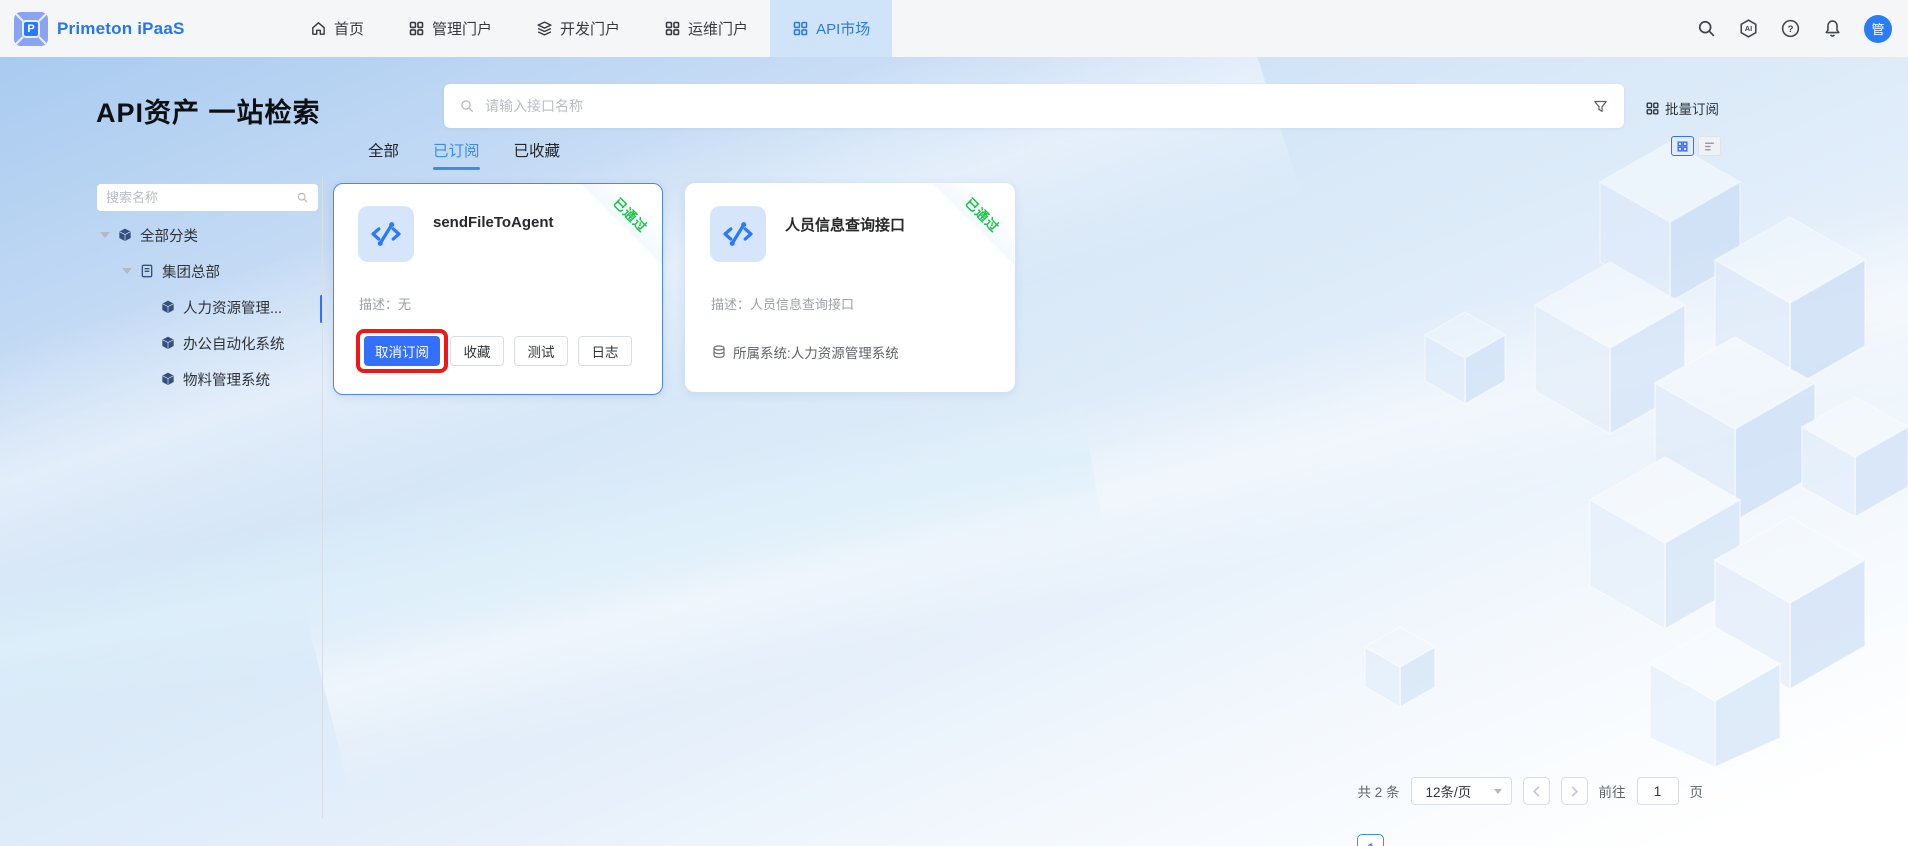 This screenshot has height=846, width=1908. What do you see at coordinates (402, 351) in the screenshot?
I see `unsubscribe-button: 取消订阅` at bounding box center [402, 351].